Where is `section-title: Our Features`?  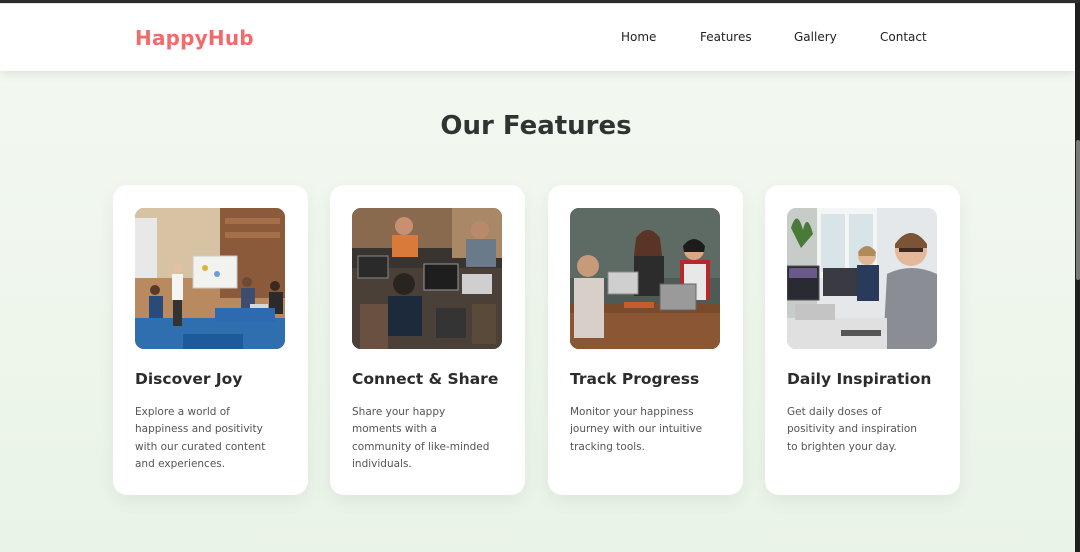 section-title: Our Features is located at coordinates (536, 126).